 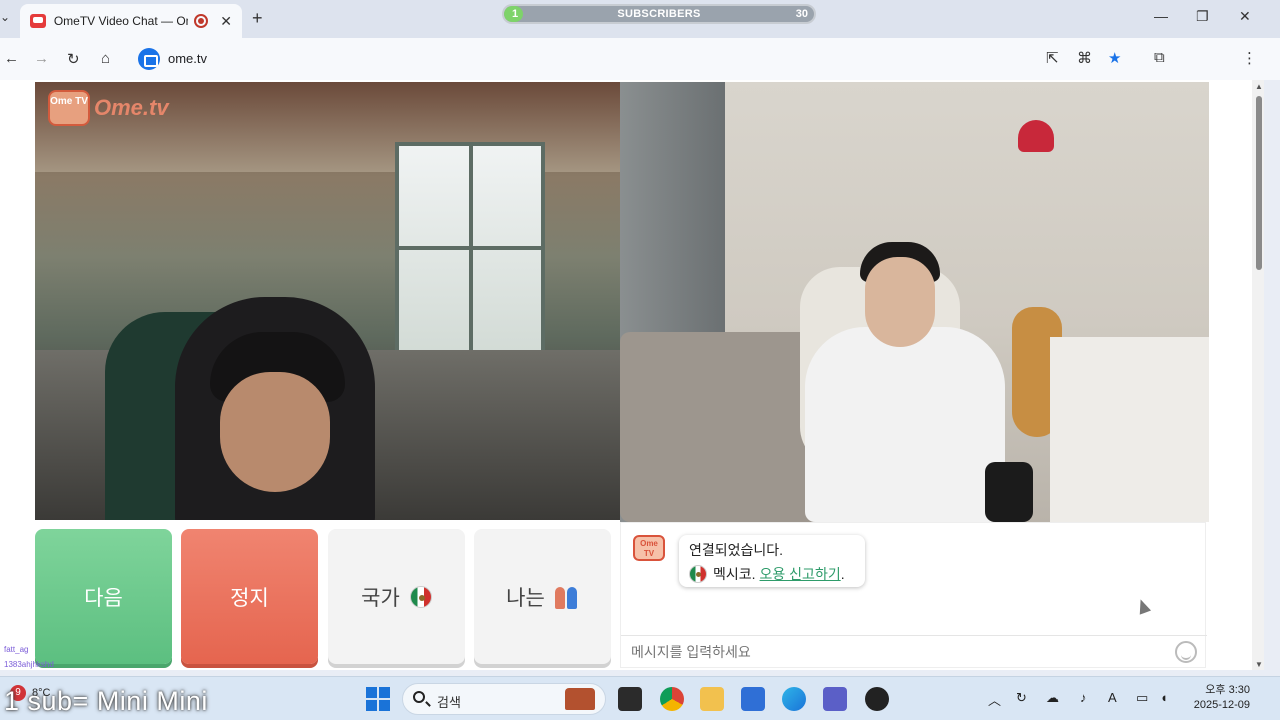 What do you see at coordinates (801, 14) in the screenshot?
I see `subscriber-goal-target: 30` at bounding box center [801, 14].